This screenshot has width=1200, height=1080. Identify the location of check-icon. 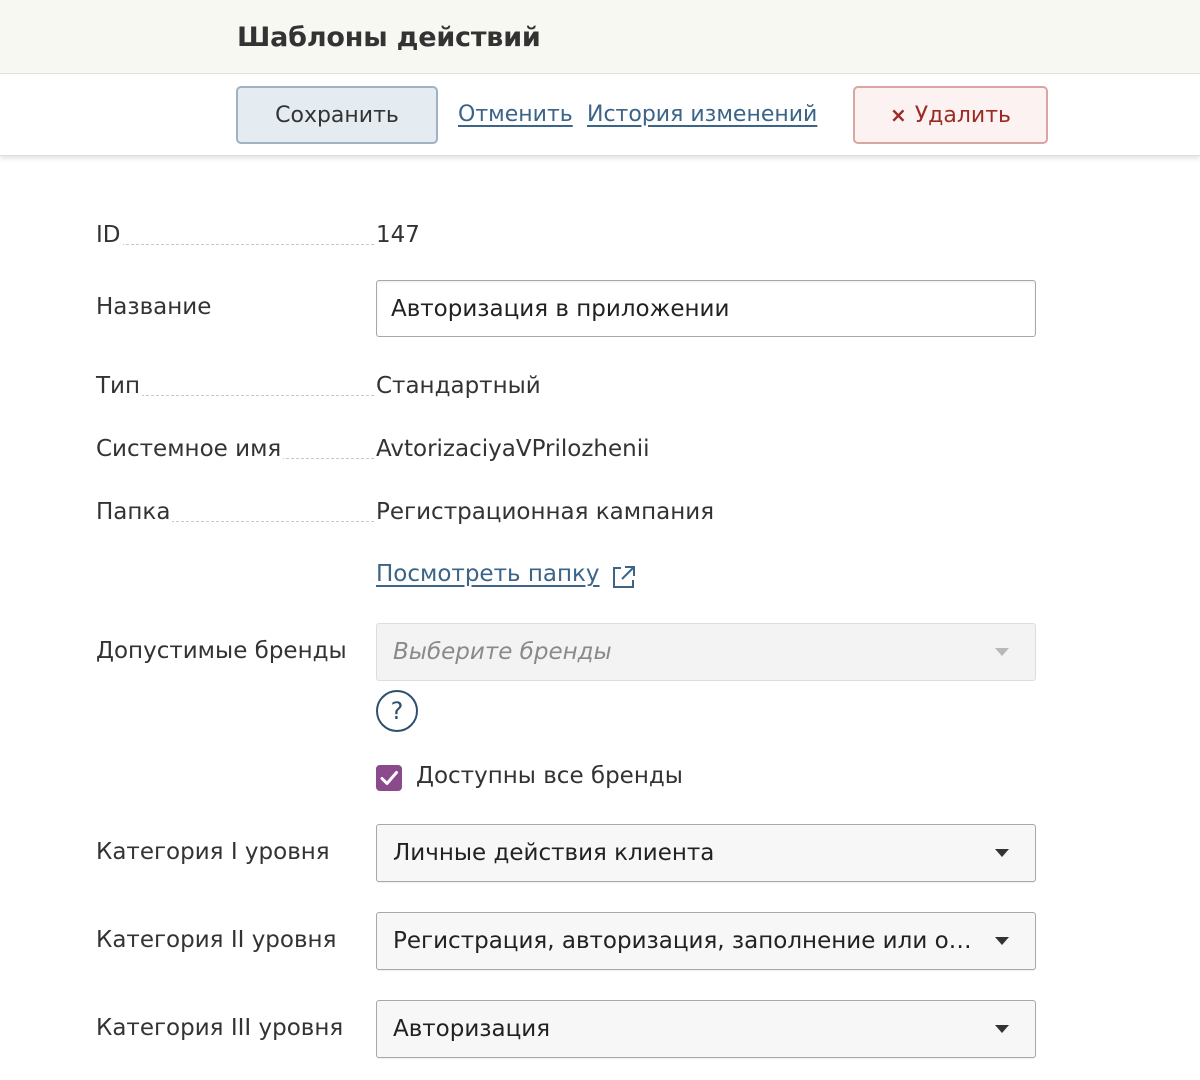
(389, 778).